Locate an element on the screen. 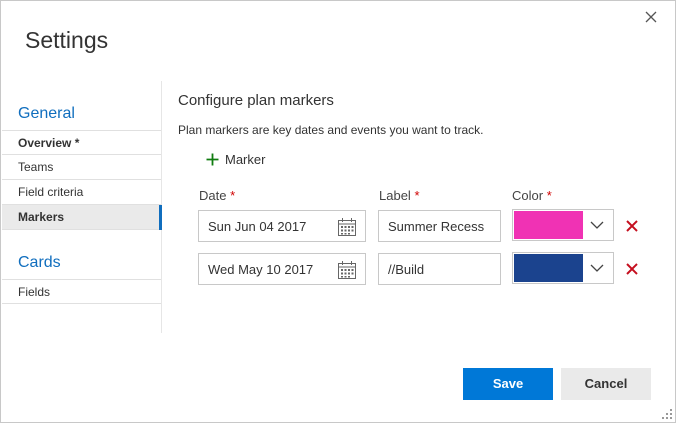 This screenshot has width=676, height=423. sidebar-item-field-criteria: Field criteria is located at coordinates (81, 192).